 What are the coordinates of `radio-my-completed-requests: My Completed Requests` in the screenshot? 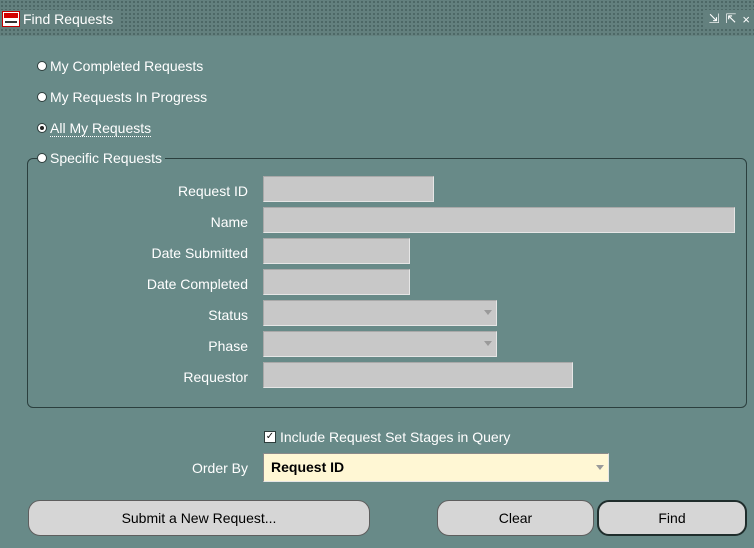 It's located at (120, 66).